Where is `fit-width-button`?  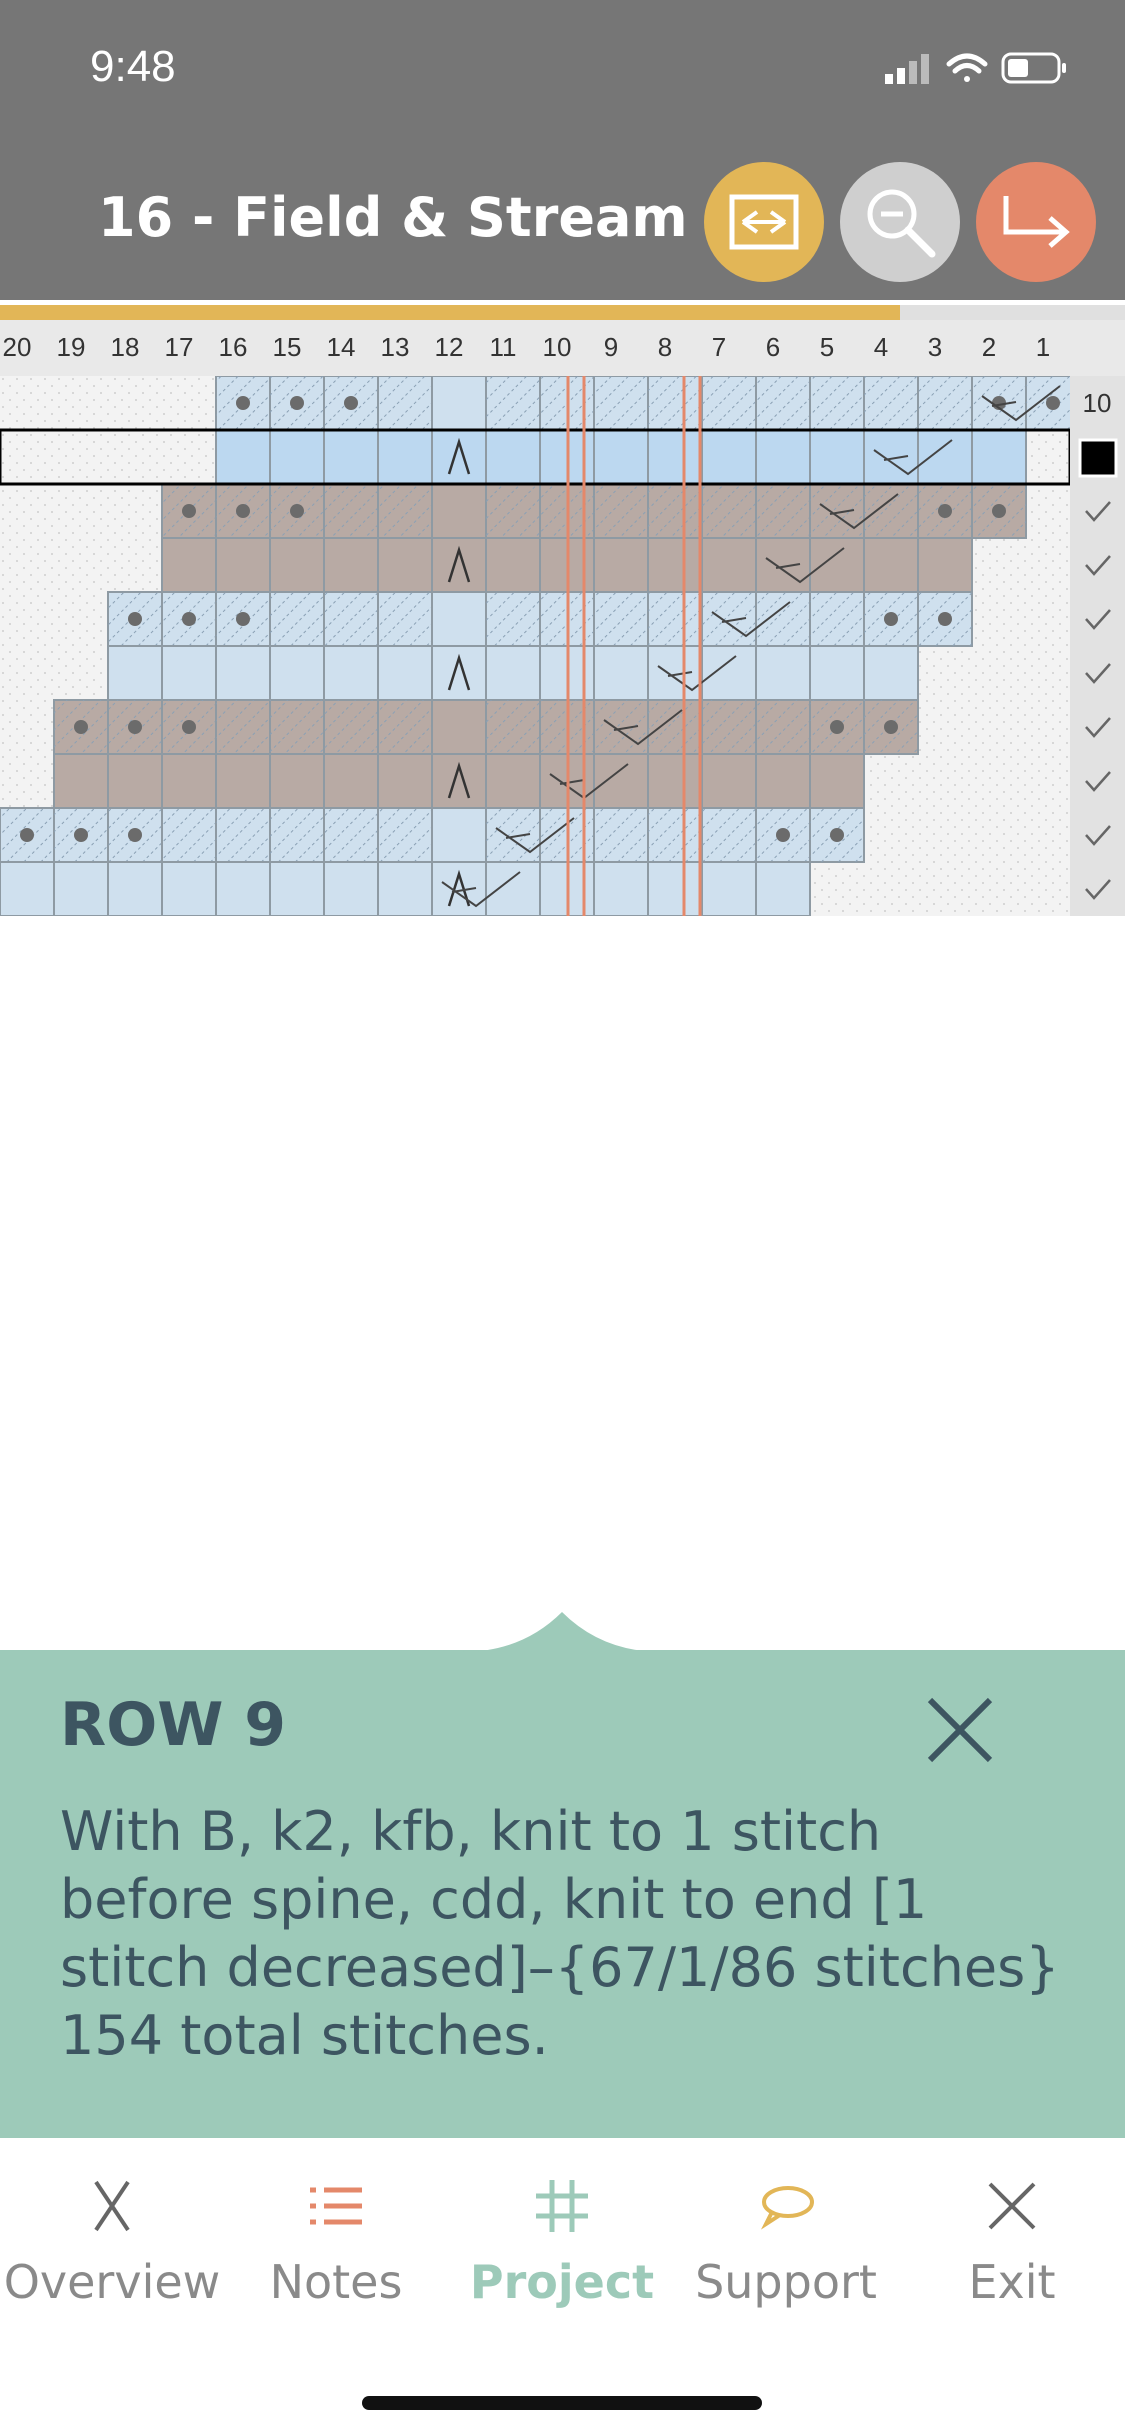
fit-width-button is located at coordinates (764, 222).